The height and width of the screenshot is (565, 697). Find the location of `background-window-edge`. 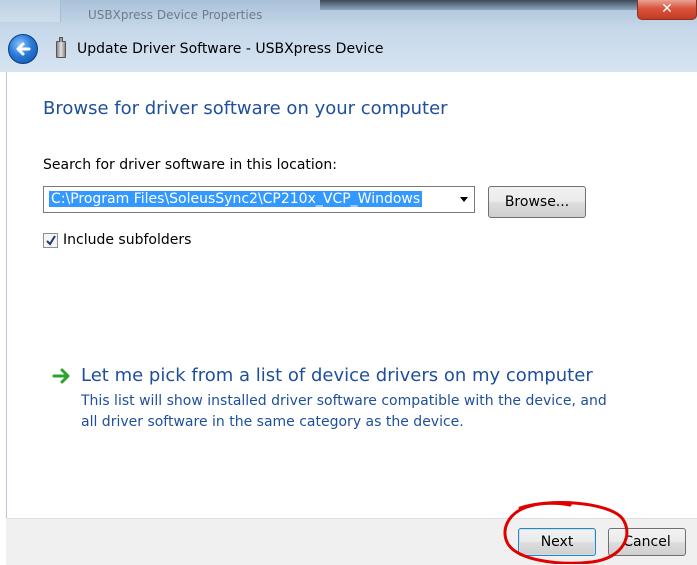

background-window-edge is located at coordinates (480, 5).